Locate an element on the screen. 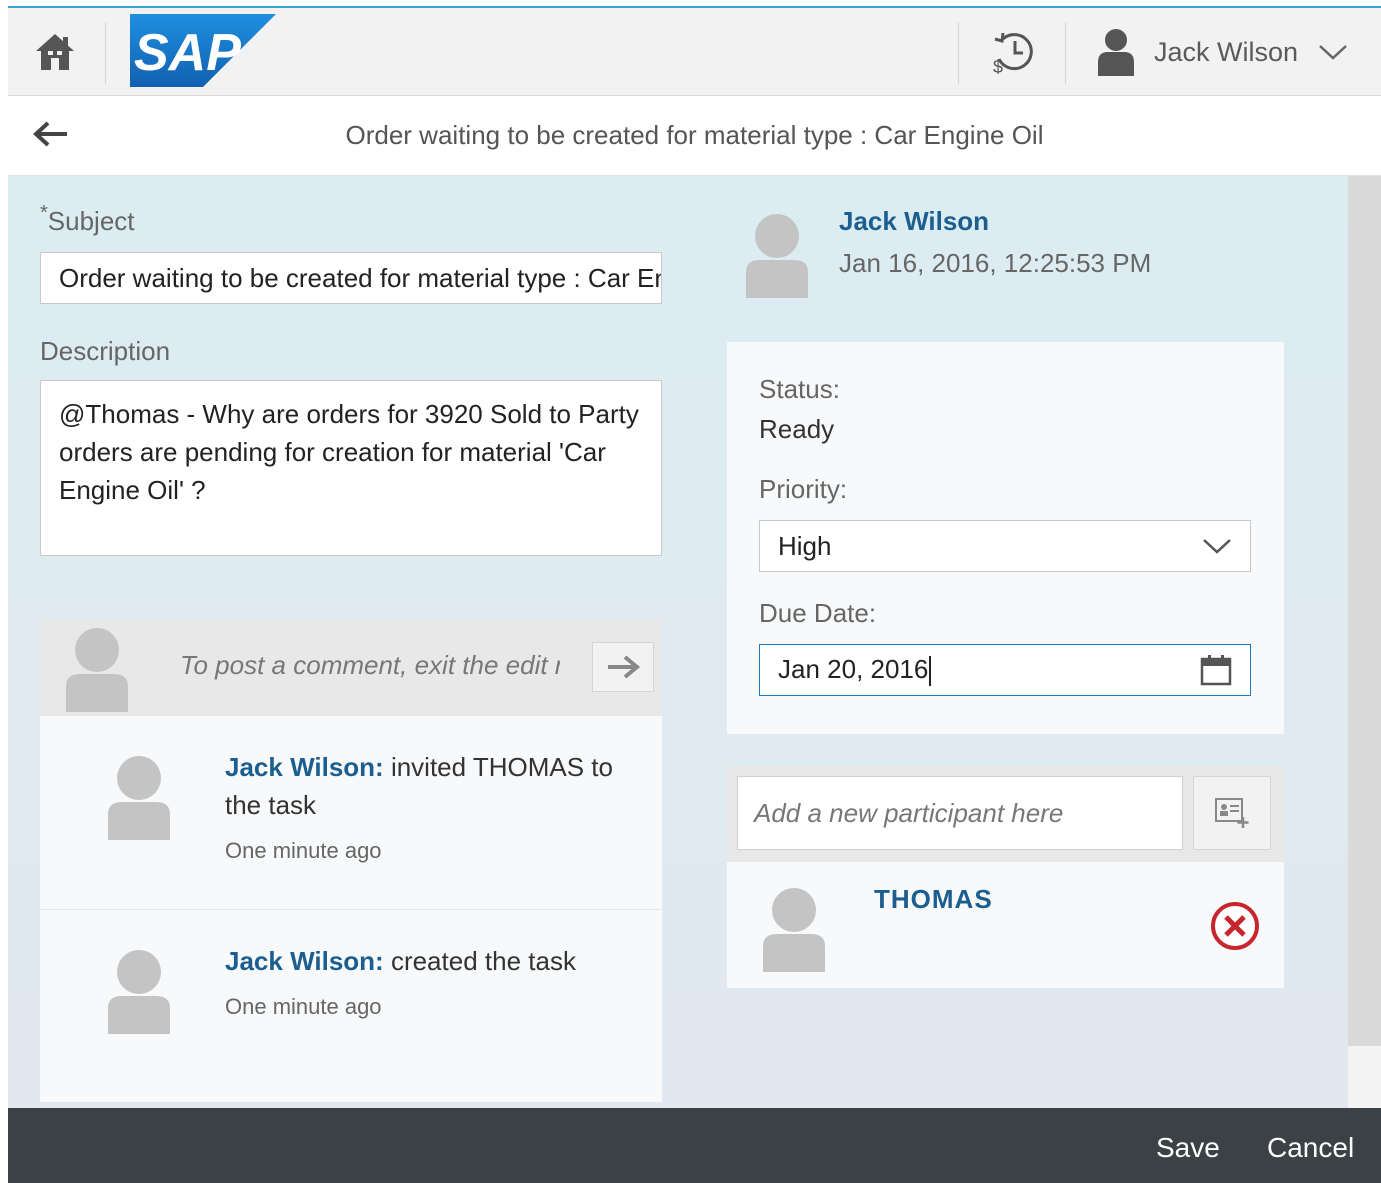  subject-label: *Subject is located at coordinates (87, 219).